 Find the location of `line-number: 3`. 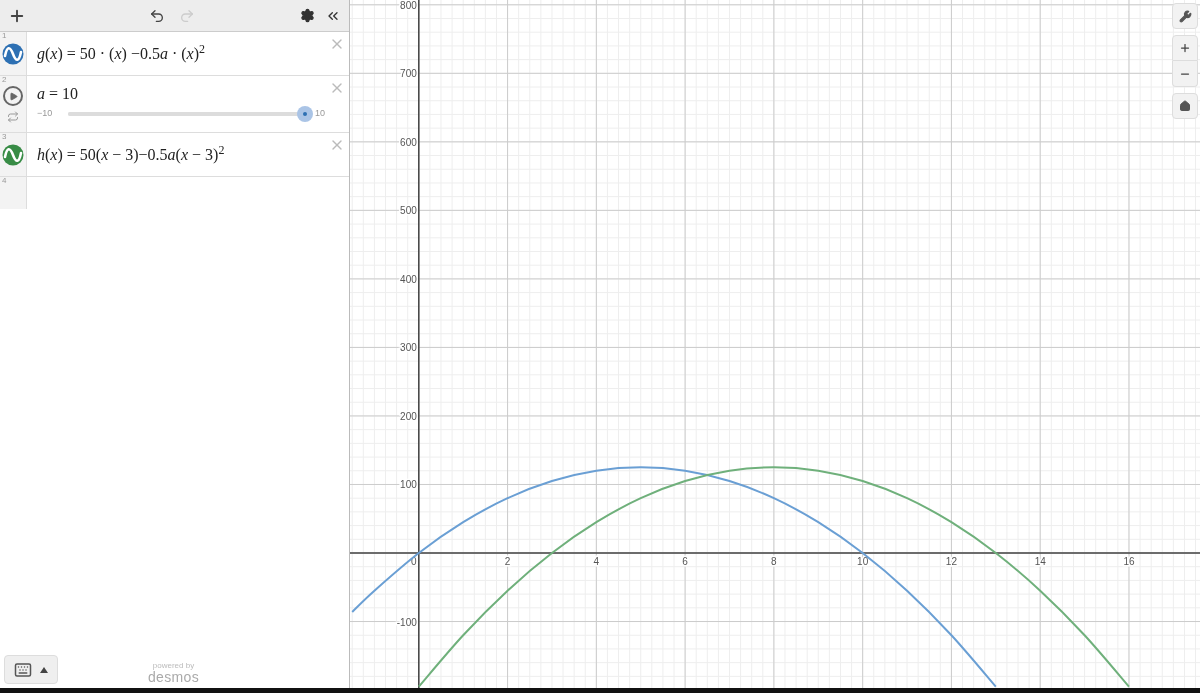

line-number: 3 is located at coordinates (4, 137).